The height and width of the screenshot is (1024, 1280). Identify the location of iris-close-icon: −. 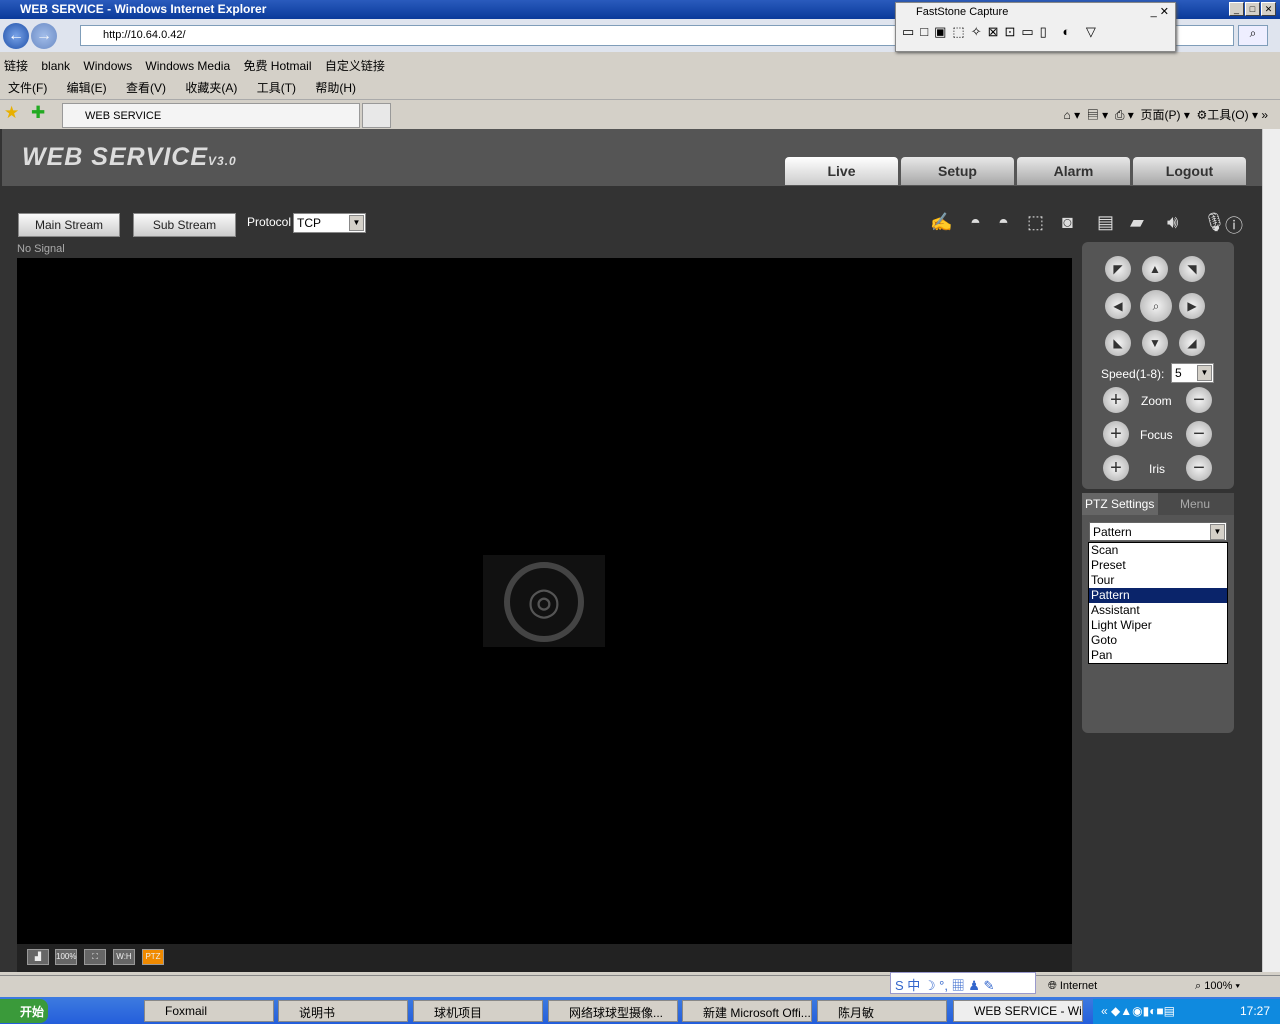
(1199, 468).